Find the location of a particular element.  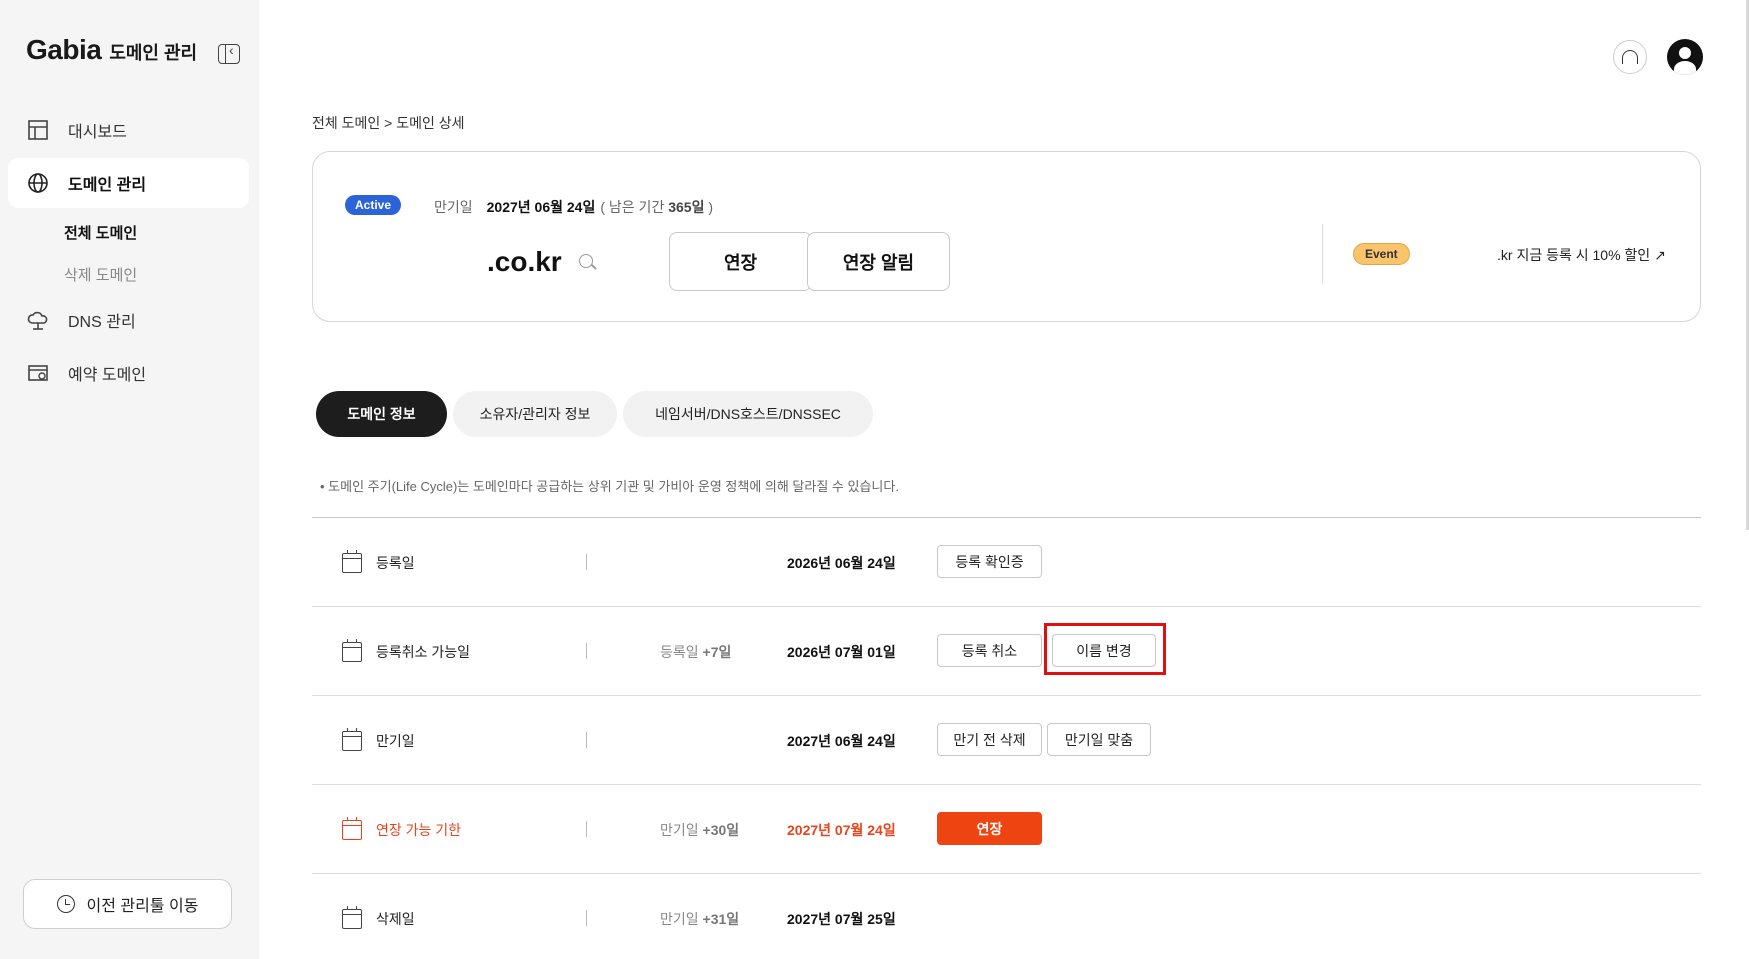

cancel-registration-button: 등록 취소 is located at coordinates (989, 650).